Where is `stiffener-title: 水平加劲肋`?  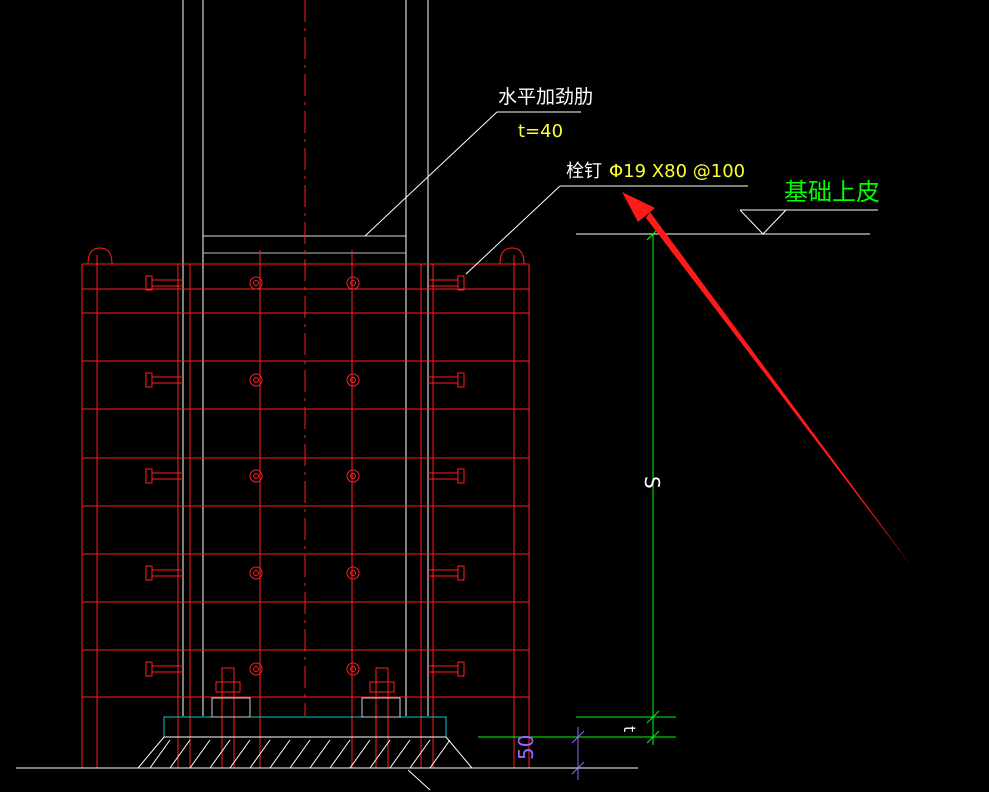
stiffener-title: 水平加劲肋 is located at coordinates (545, 97).